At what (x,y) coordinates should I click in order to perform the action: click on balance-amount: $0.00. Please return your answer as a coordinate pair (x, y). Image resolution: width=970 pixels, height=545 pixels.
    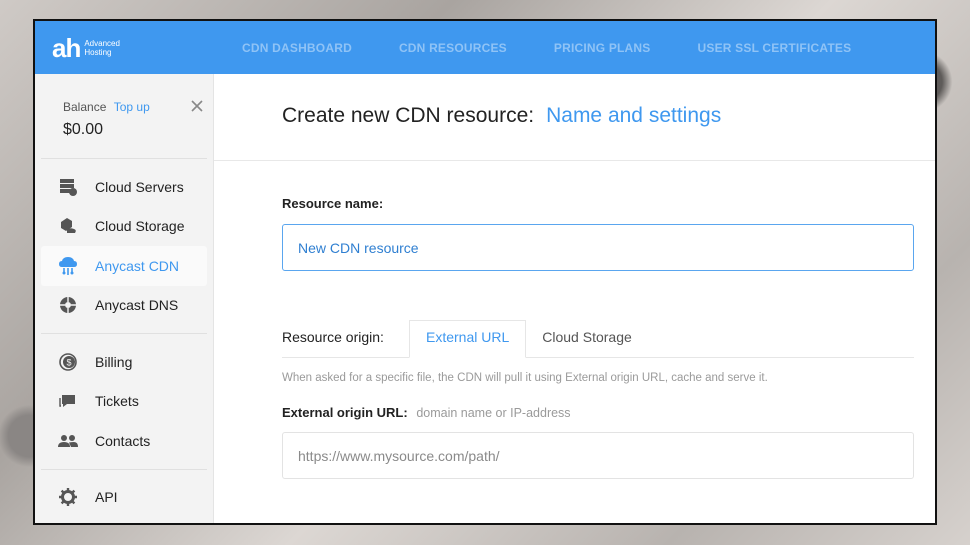
    Looking at the image, I should click on (83, 129).